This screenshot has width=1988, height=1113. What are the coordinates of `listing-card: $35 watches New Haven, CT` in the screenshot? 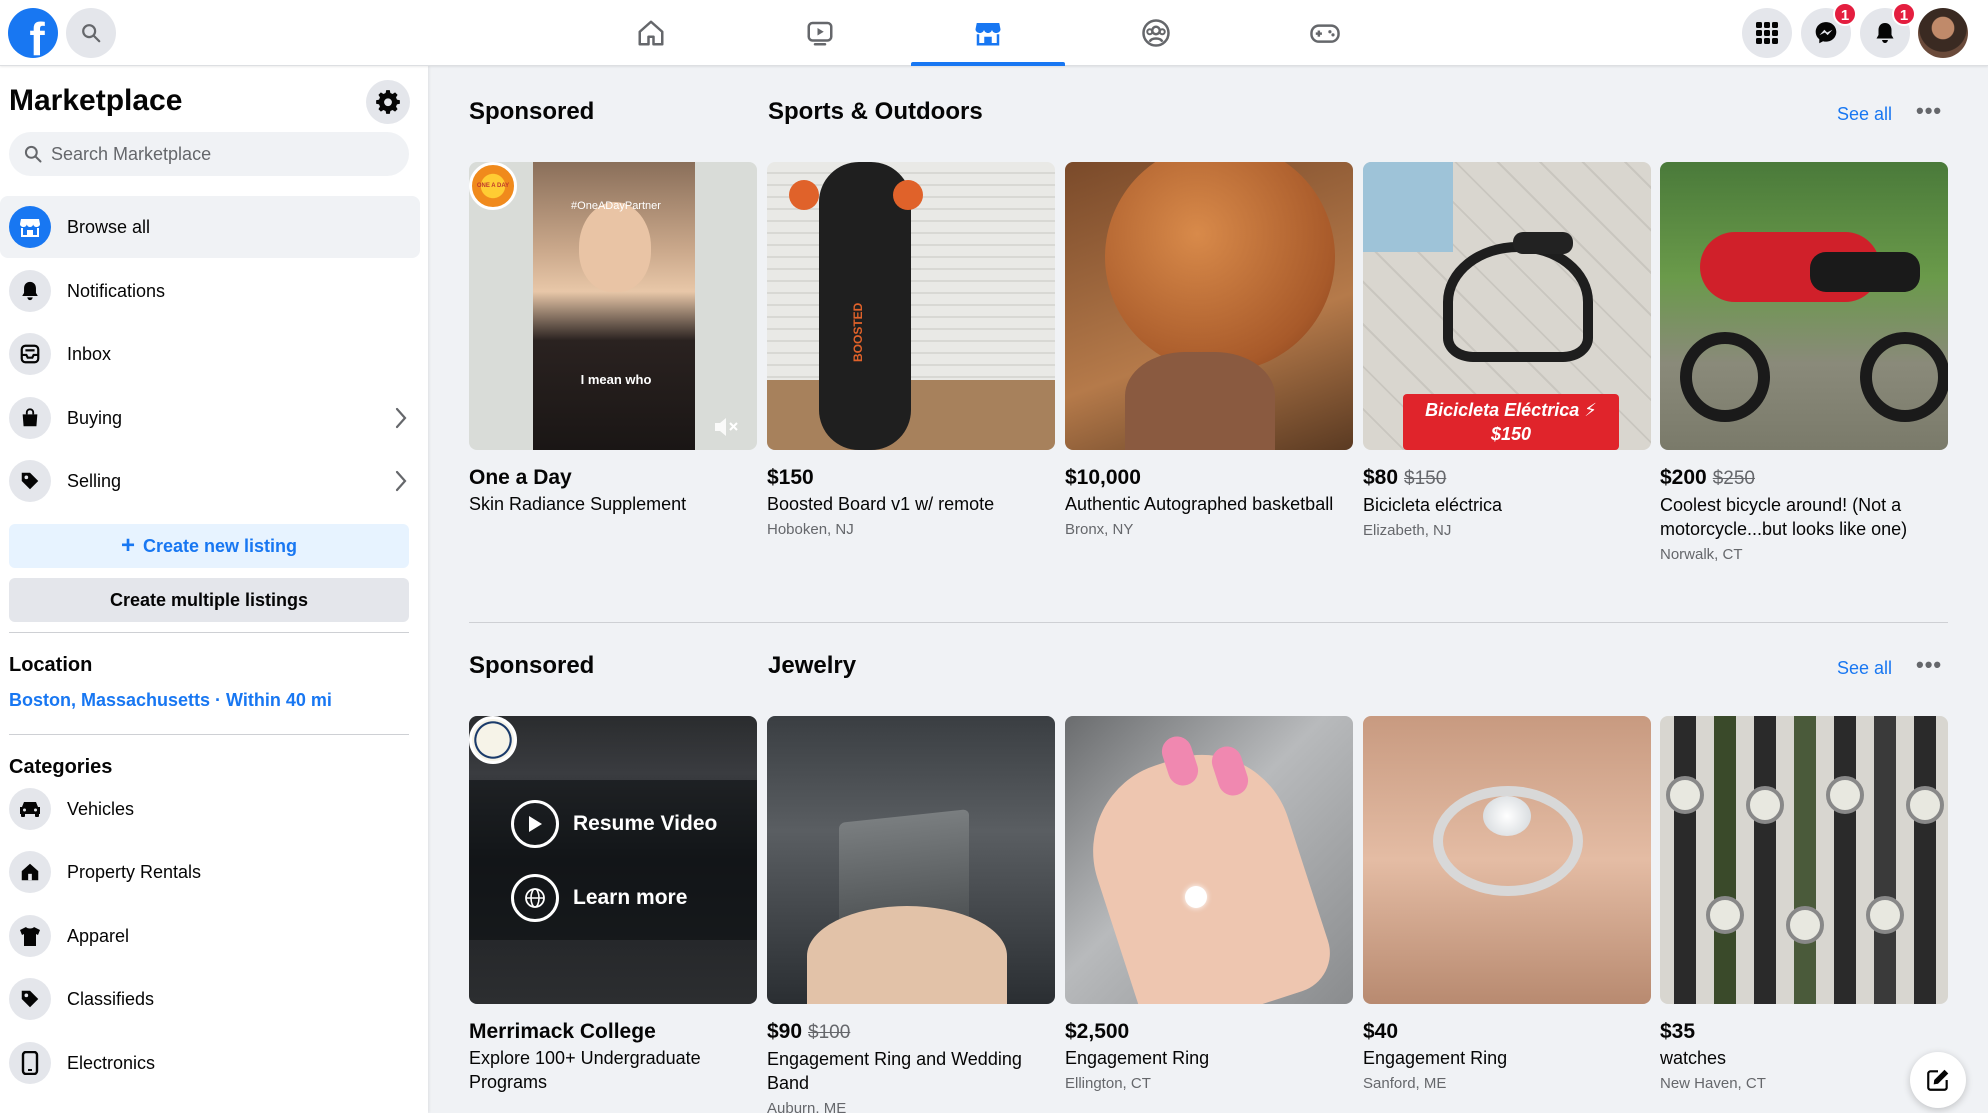 It's located at (1804, 905).